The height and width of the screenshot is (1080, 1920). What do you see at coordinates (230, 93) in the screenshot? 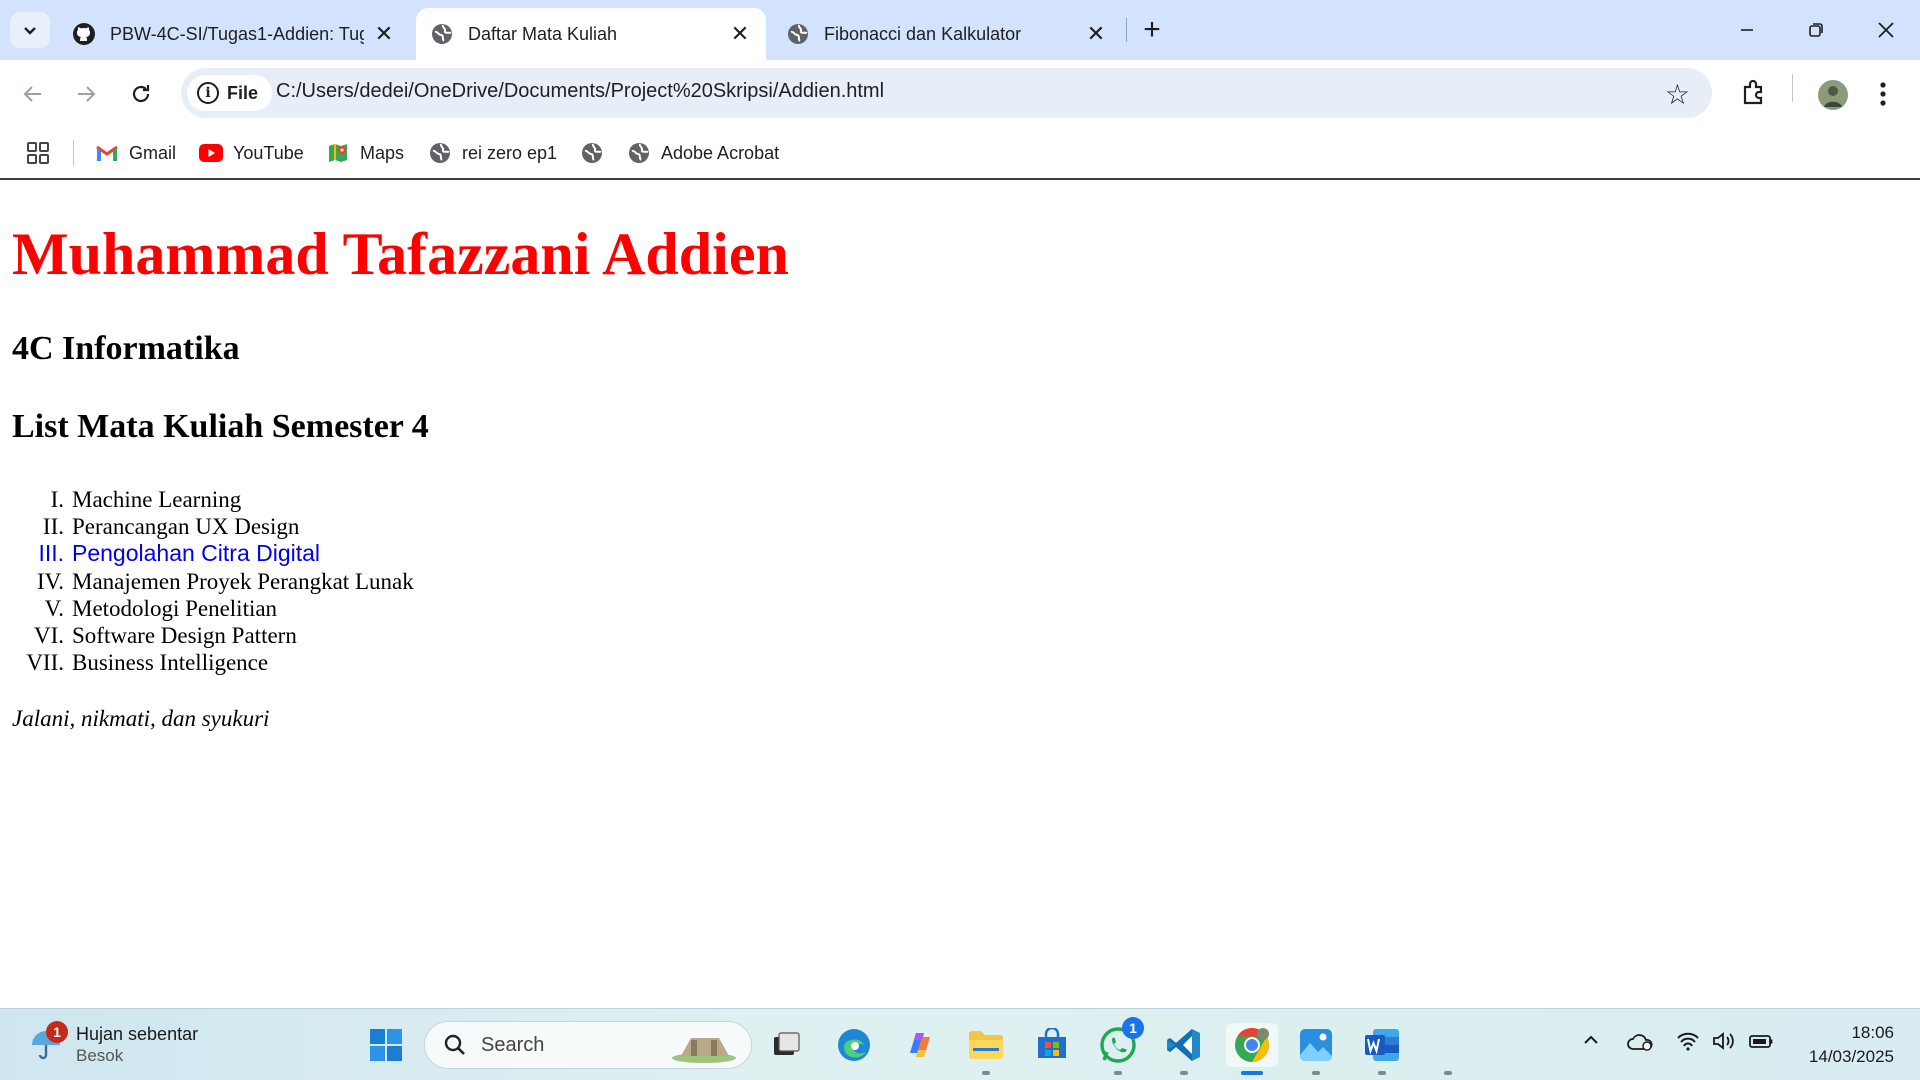
I see `site-info-chip: i File` at bounding box center [230, 93].